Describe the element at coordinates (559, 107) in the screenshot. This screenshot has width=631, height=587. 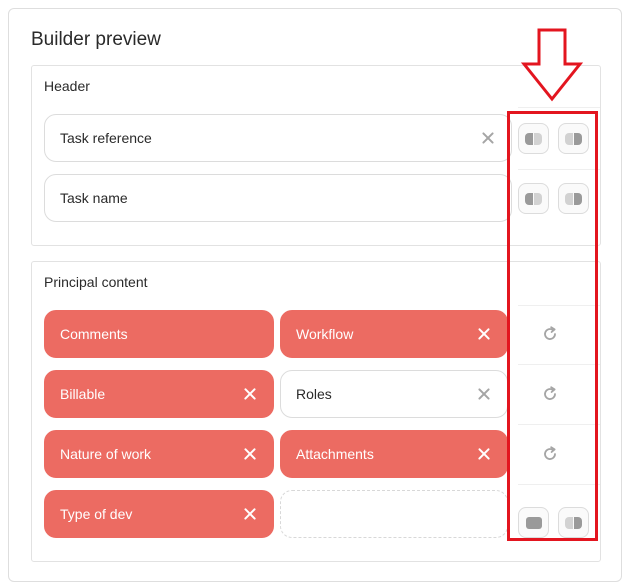
I see `divider` at that location.